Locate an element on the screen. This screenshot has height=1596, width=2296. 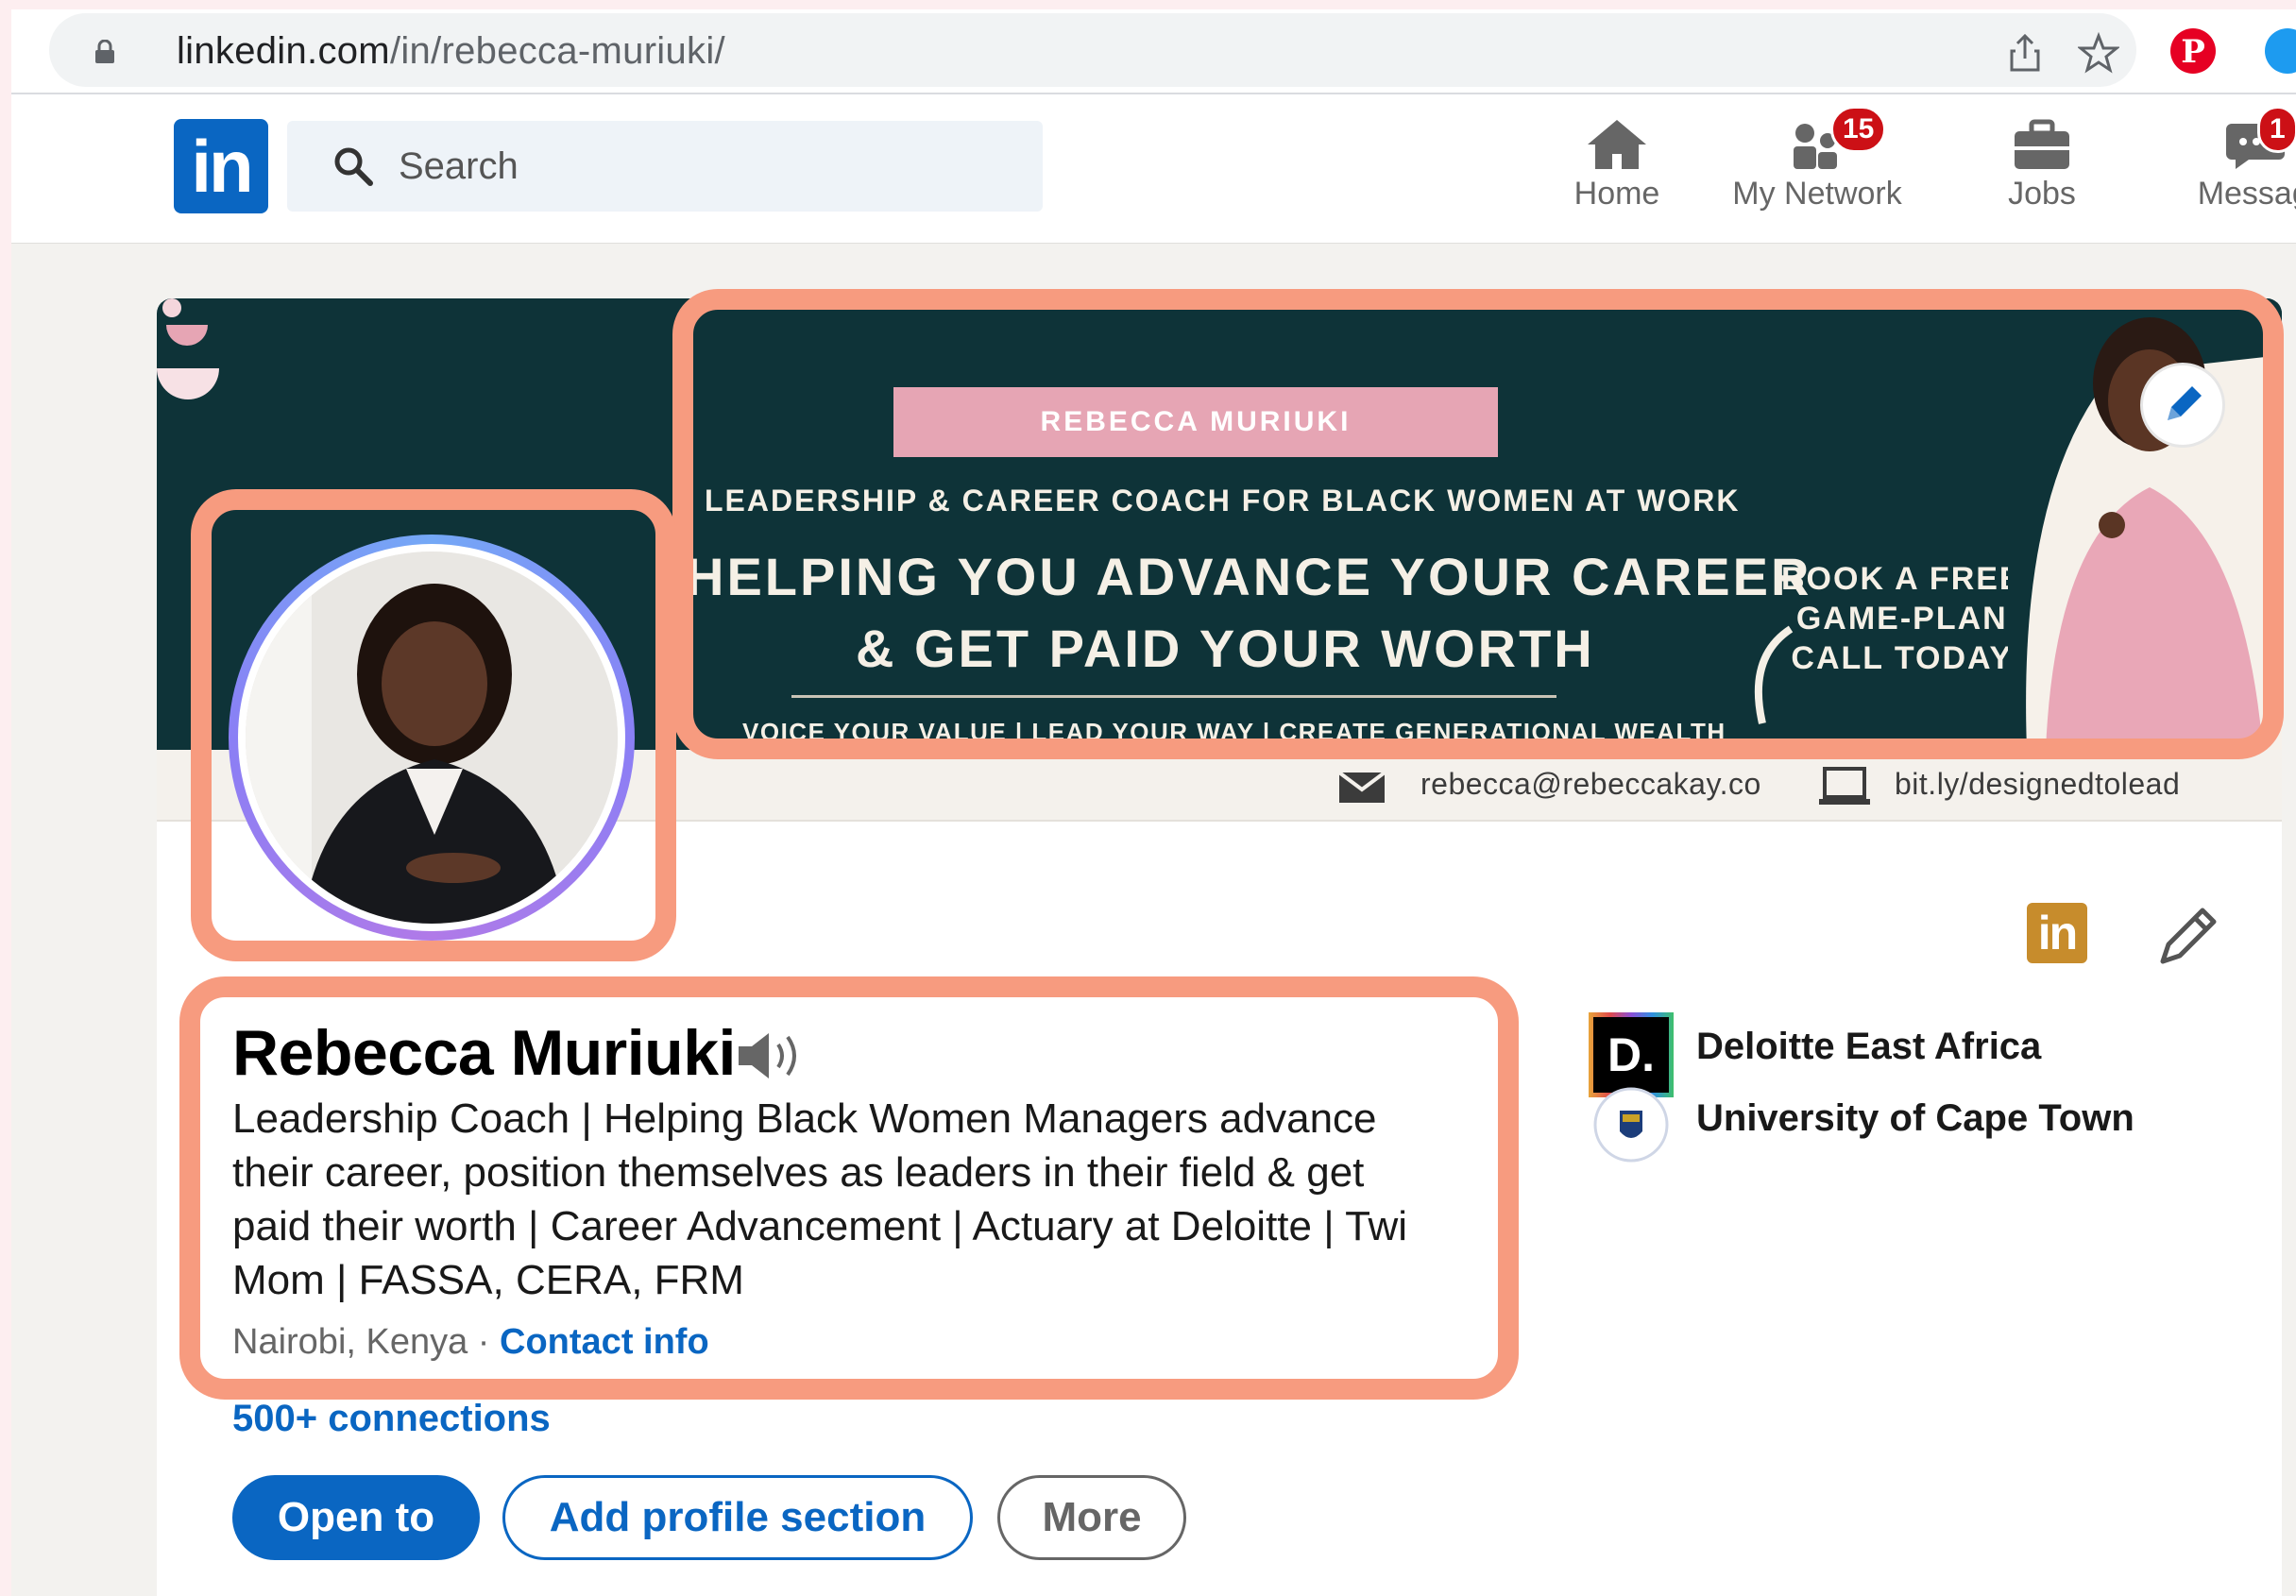
open-to-button: Open to is located at coordinates (356, 1517).